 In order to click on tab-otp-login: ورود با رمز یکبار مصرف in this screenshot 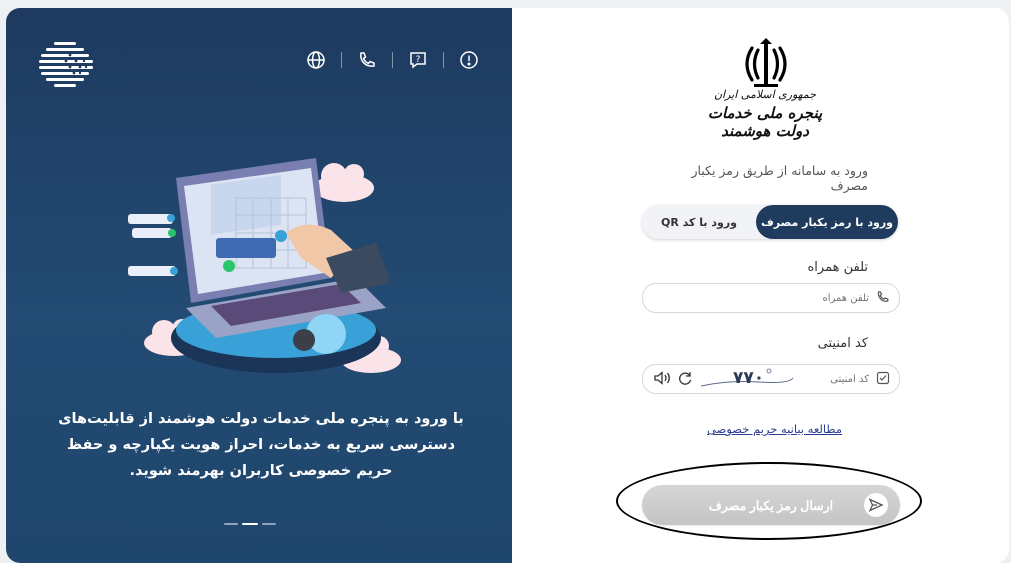, I will do `click(827, 222)`.